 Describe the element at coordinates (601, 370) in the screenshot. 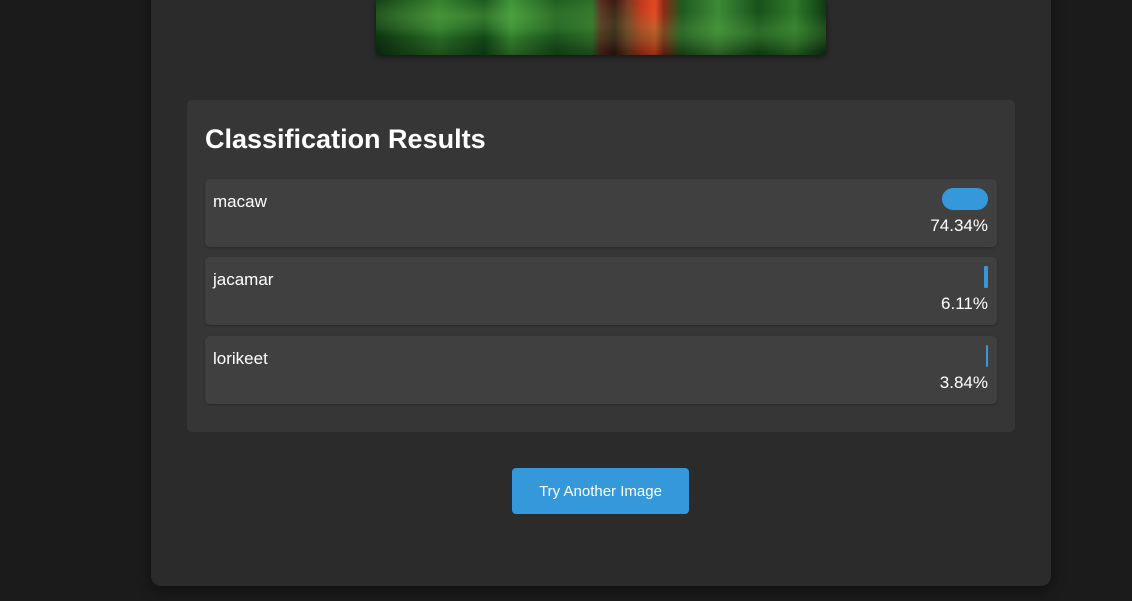

I see `result-row-lorikeet: lorikeet 3.84%` at that location.